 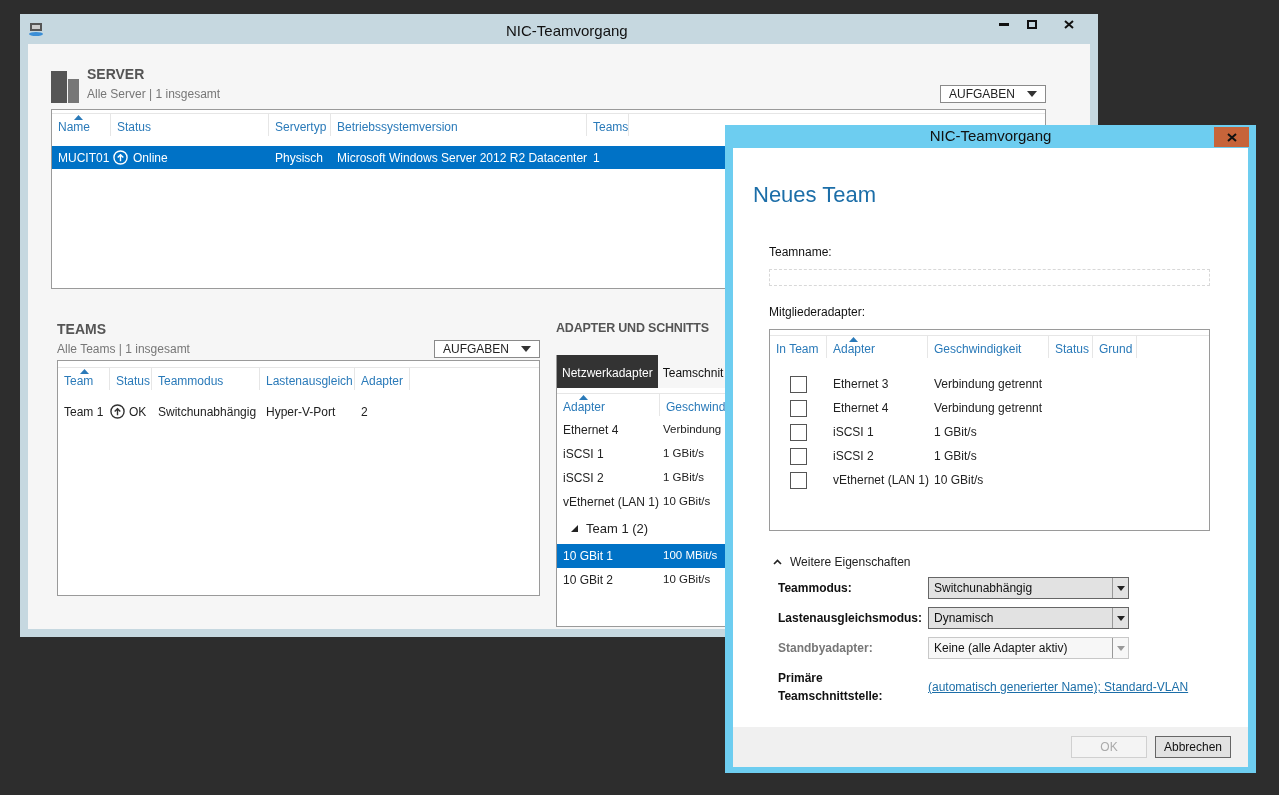 I want to click on section-subtitle: Alle Teams | 1 insgesamt, so click(x=123, y=349).